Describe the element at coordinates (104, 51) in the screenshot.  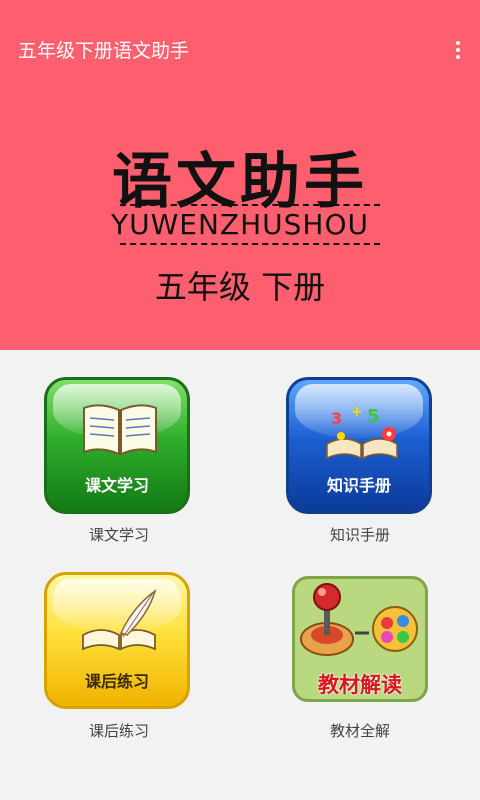
I see `app-bar-title: 五年级下册语文助手` at that location.